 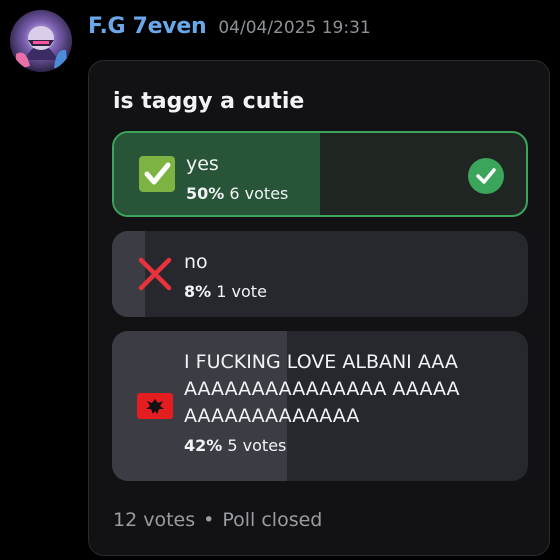 I want to click on poll-answer-no: no 8% 1 vote, so click(x=320, y=274).